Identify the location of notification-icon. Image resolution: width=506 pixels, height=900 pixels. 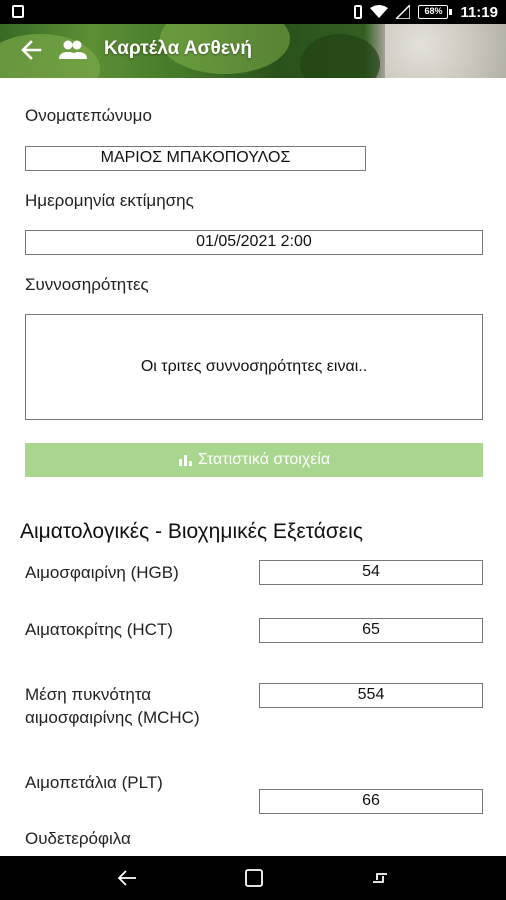
(18, 11).